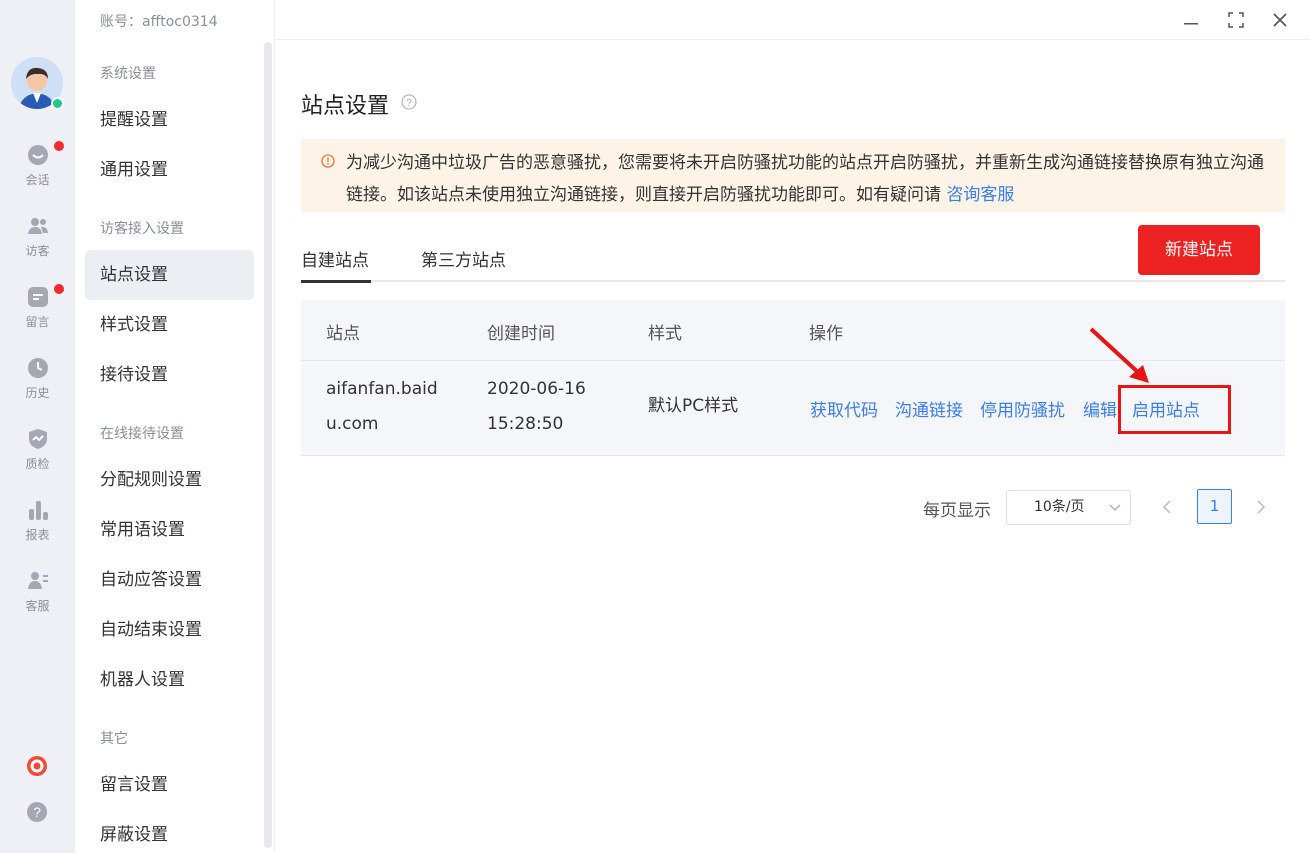 This screenshot has width=1310, height=853. What do you see at coordinates (382, 389) in the screenshot?
I see `site-domain-line1: aifanfan.baid` at bounding box center [382, 389].